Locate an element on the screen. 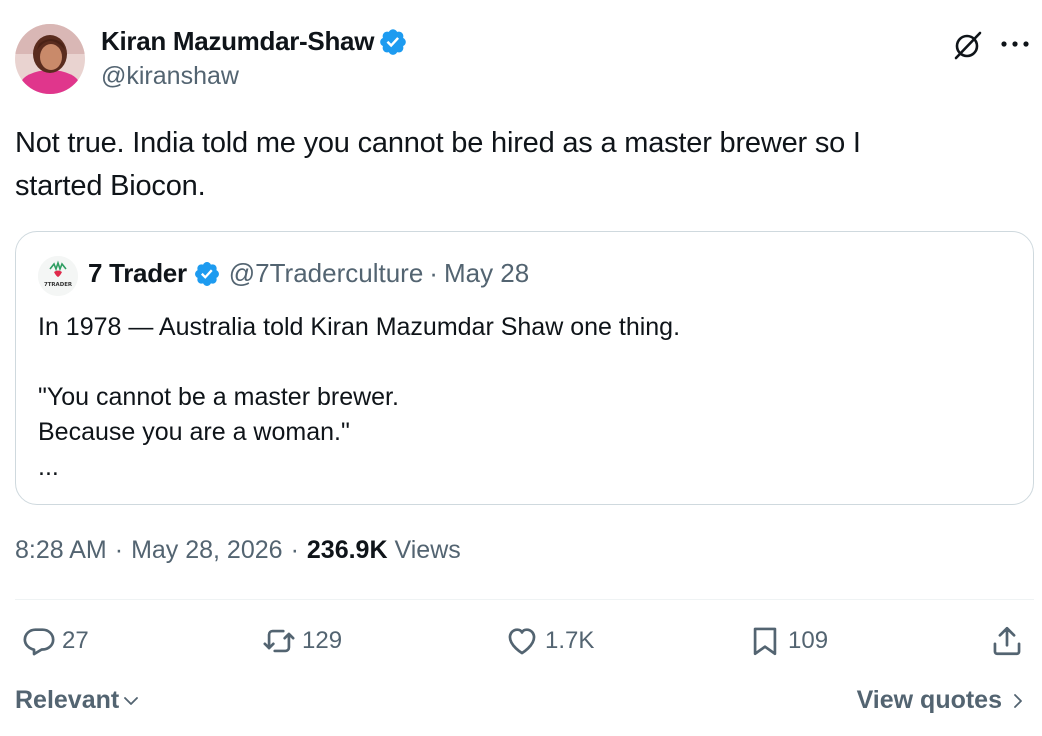 The height and width of the screenshot is (736, 1042). tweet-meta: 8:28 AM · May 28, 2026 · 236.9K Views is located at coordinates (238, 550).